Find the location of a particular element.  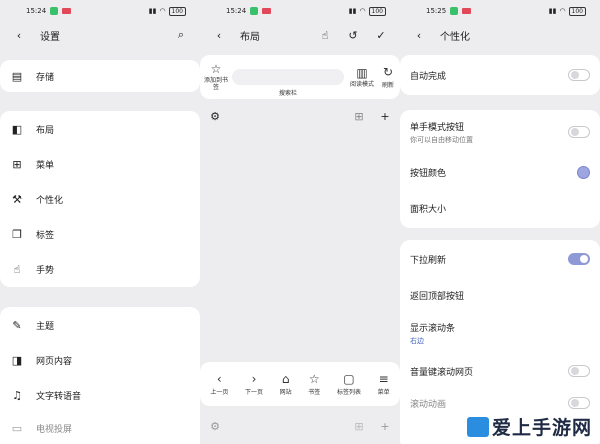

app-bar: ‹ 设置 ⌕ is located at coordinates (100, 35).